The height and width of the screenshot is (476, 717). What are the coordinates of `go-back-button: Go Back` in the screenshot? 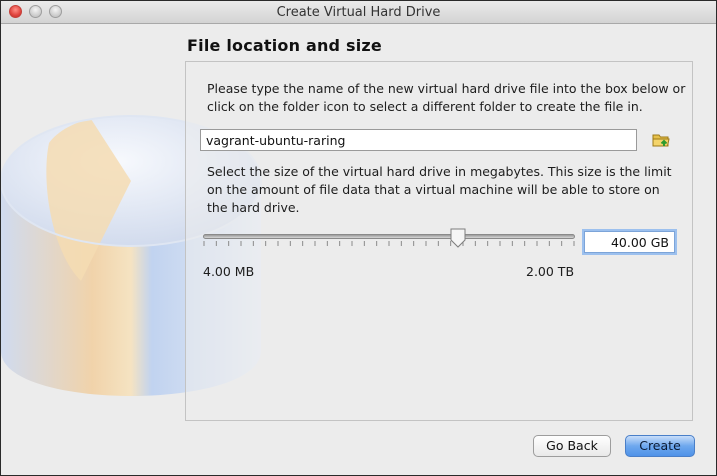 It's located at (572, 446).